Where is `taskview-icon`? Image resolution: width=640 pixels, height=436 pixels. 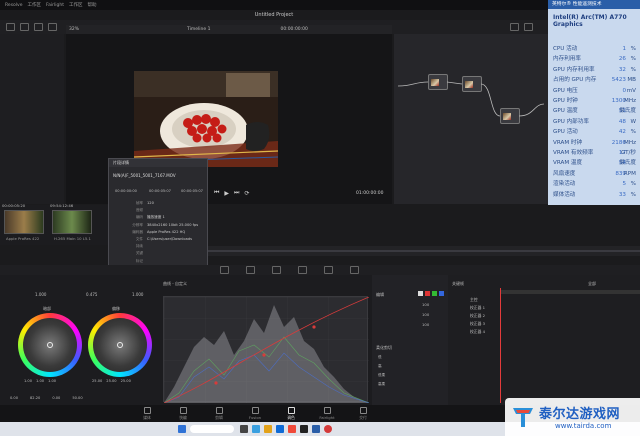
taskview-icon is located at coordinates (244, 429).